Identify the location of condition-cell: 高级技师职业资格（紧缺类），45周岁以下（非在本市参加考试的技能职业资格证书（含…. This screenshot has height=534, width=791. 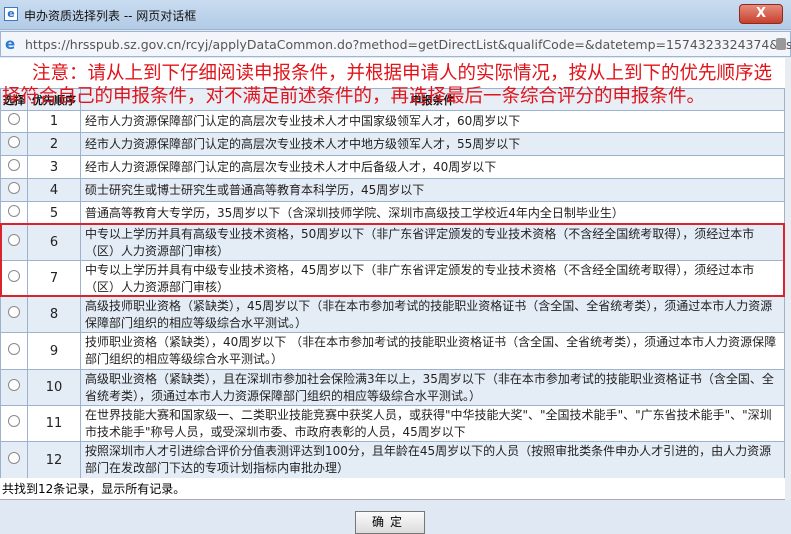
(432, 314).